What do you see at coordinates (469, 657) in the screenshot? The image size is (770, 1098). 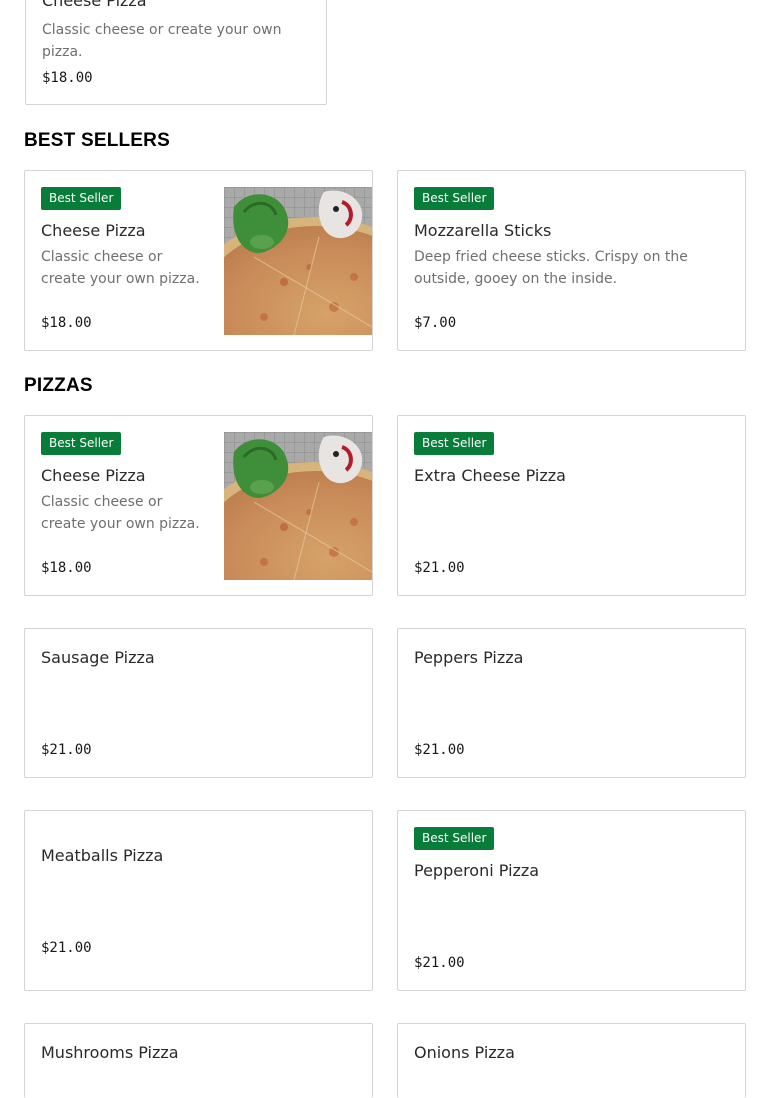 I see `item-name: Peppers Pizza` at bounding box center [469, 657].